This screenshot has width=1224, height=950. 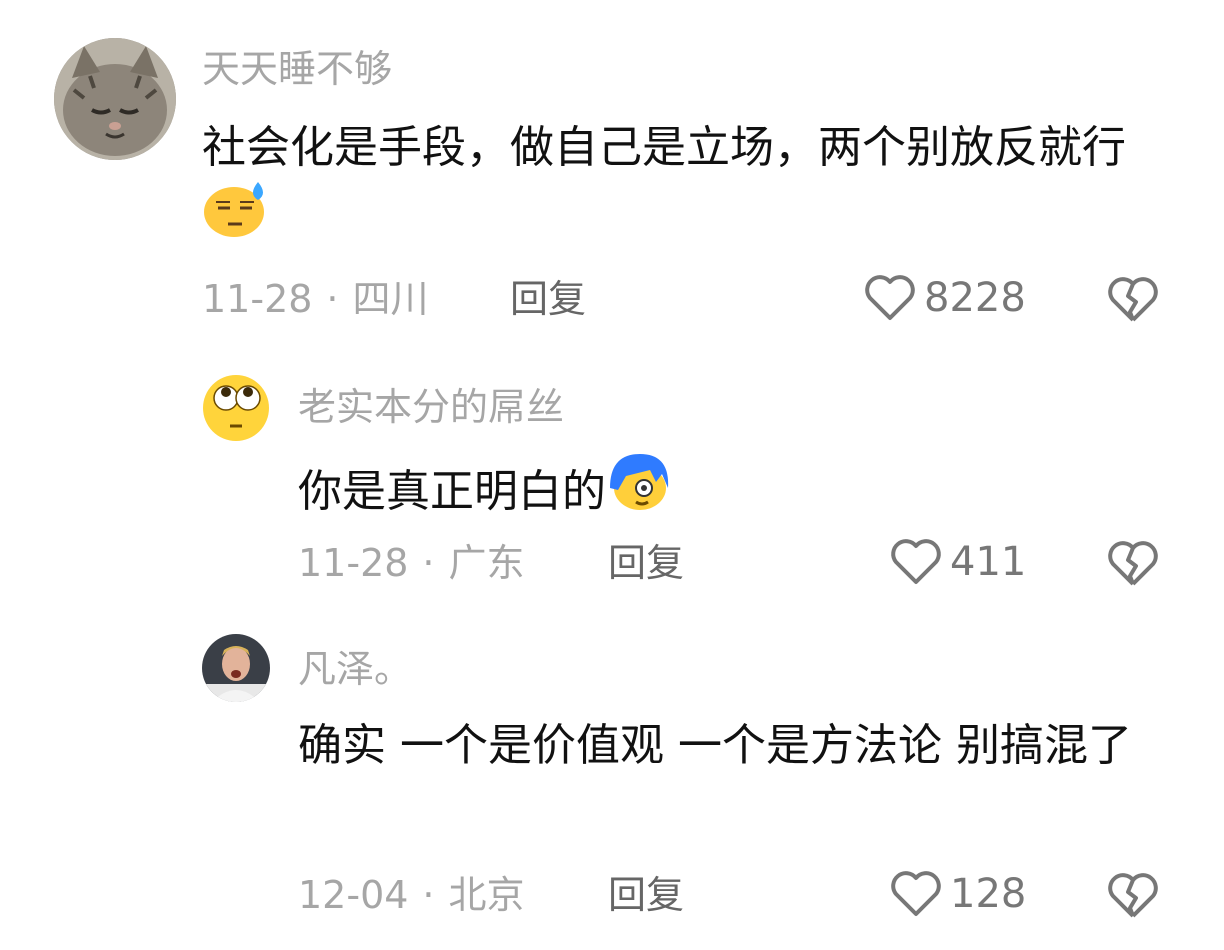 I want to click on blue-hair-face-emoji-icon, so click(x=639, y=492).